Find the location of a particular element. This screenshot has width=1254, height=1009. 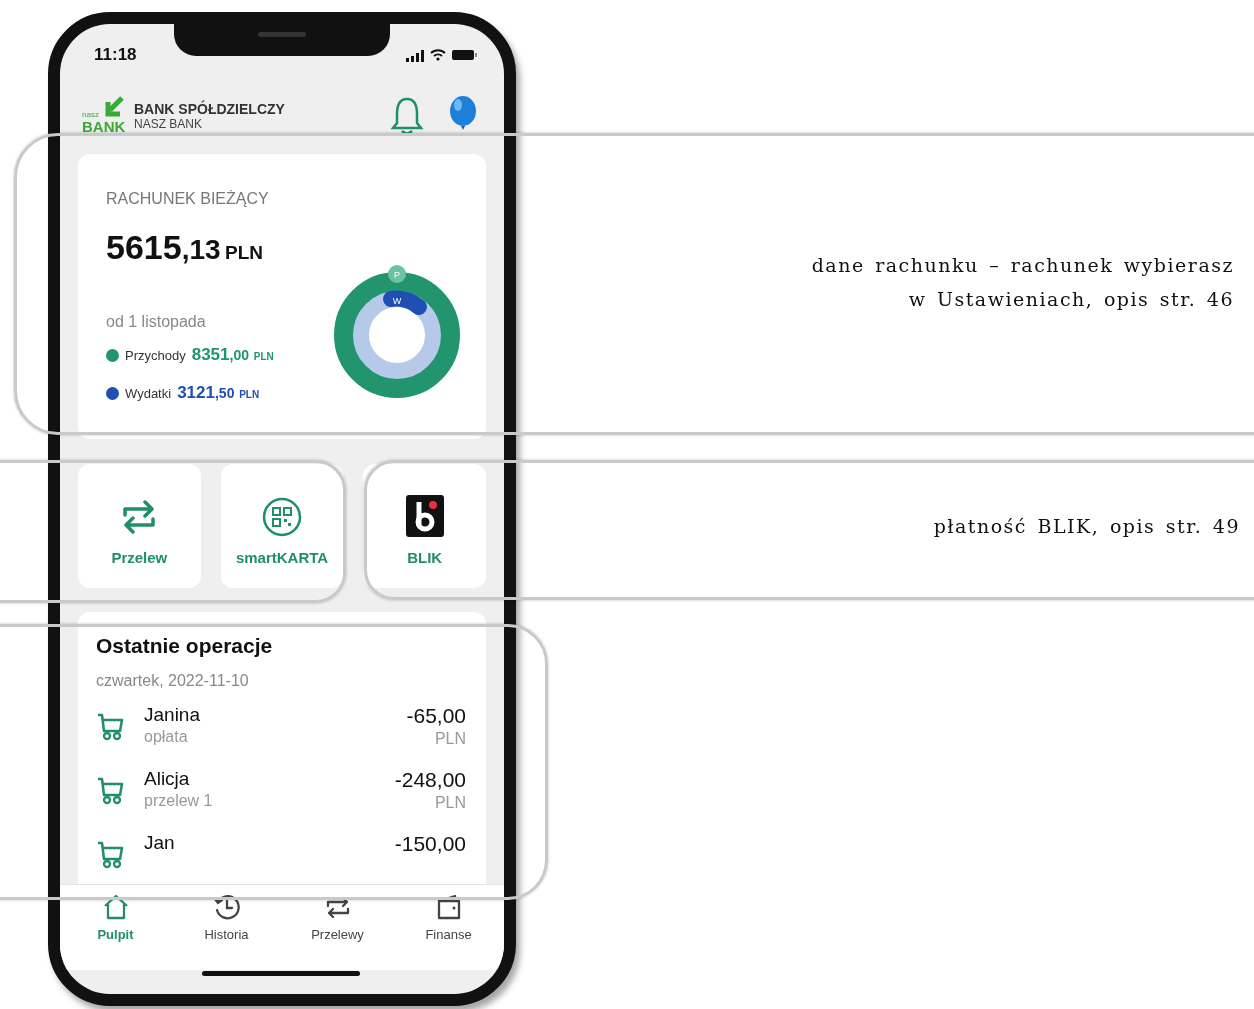

operation-amount: -248,00 is located at coordinates (430, 780).